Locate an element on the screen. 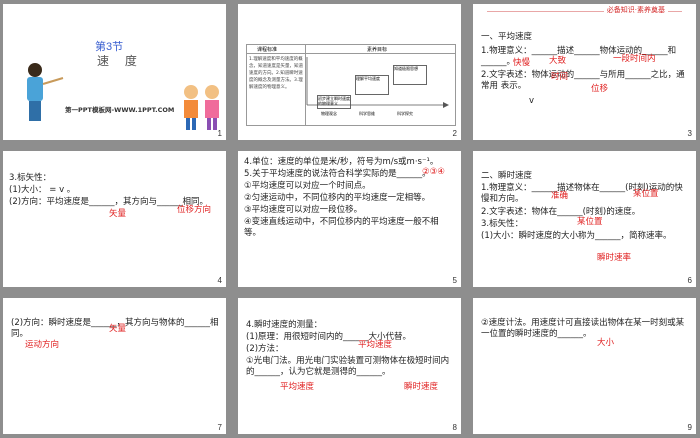 The width and height of the screenshot is (700, 438). slide-number: 3 is located at coordinates (689, 133).